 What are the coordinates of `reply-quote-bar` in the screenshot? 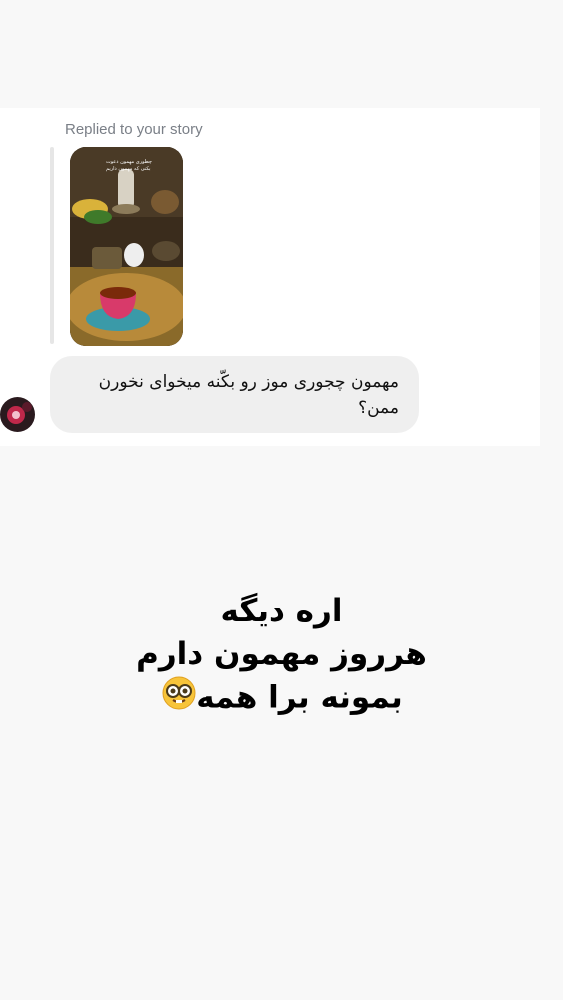 It's located at (52, 245).